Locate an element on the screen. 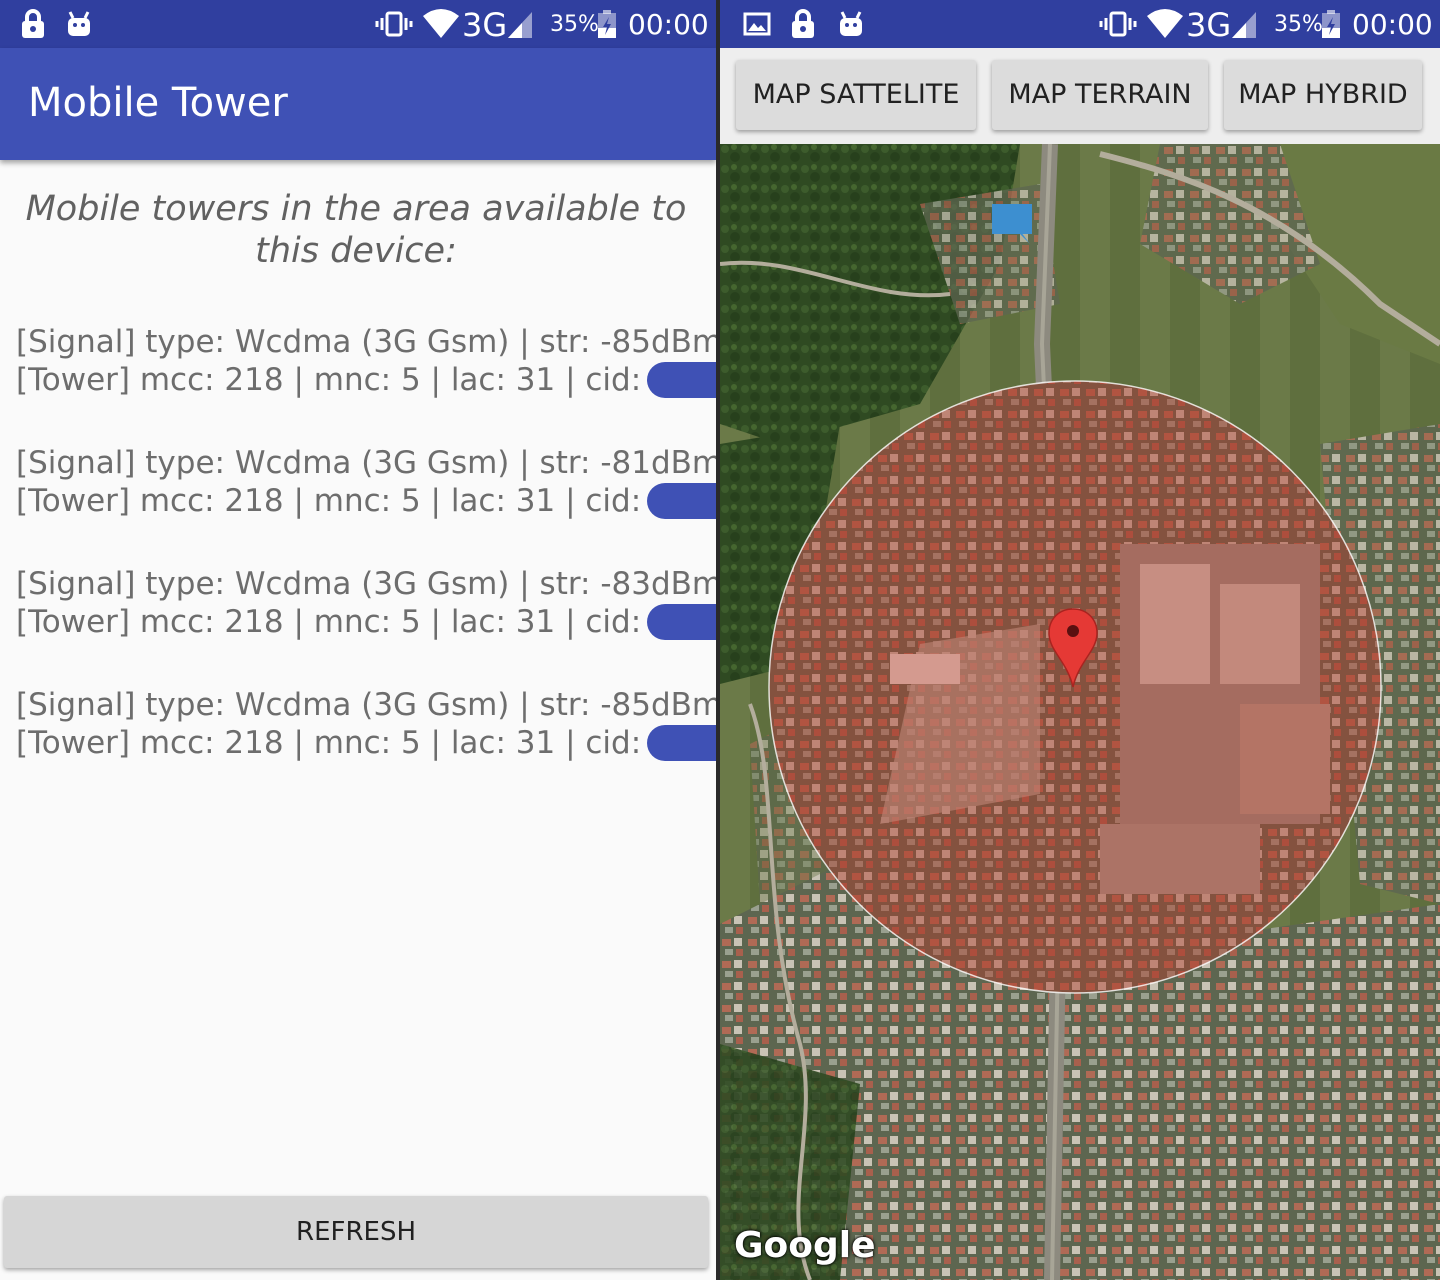 The image size is (1440, 1280). map-terrain-button: MAP TERRAIN is located at coordinates (1100, 95).